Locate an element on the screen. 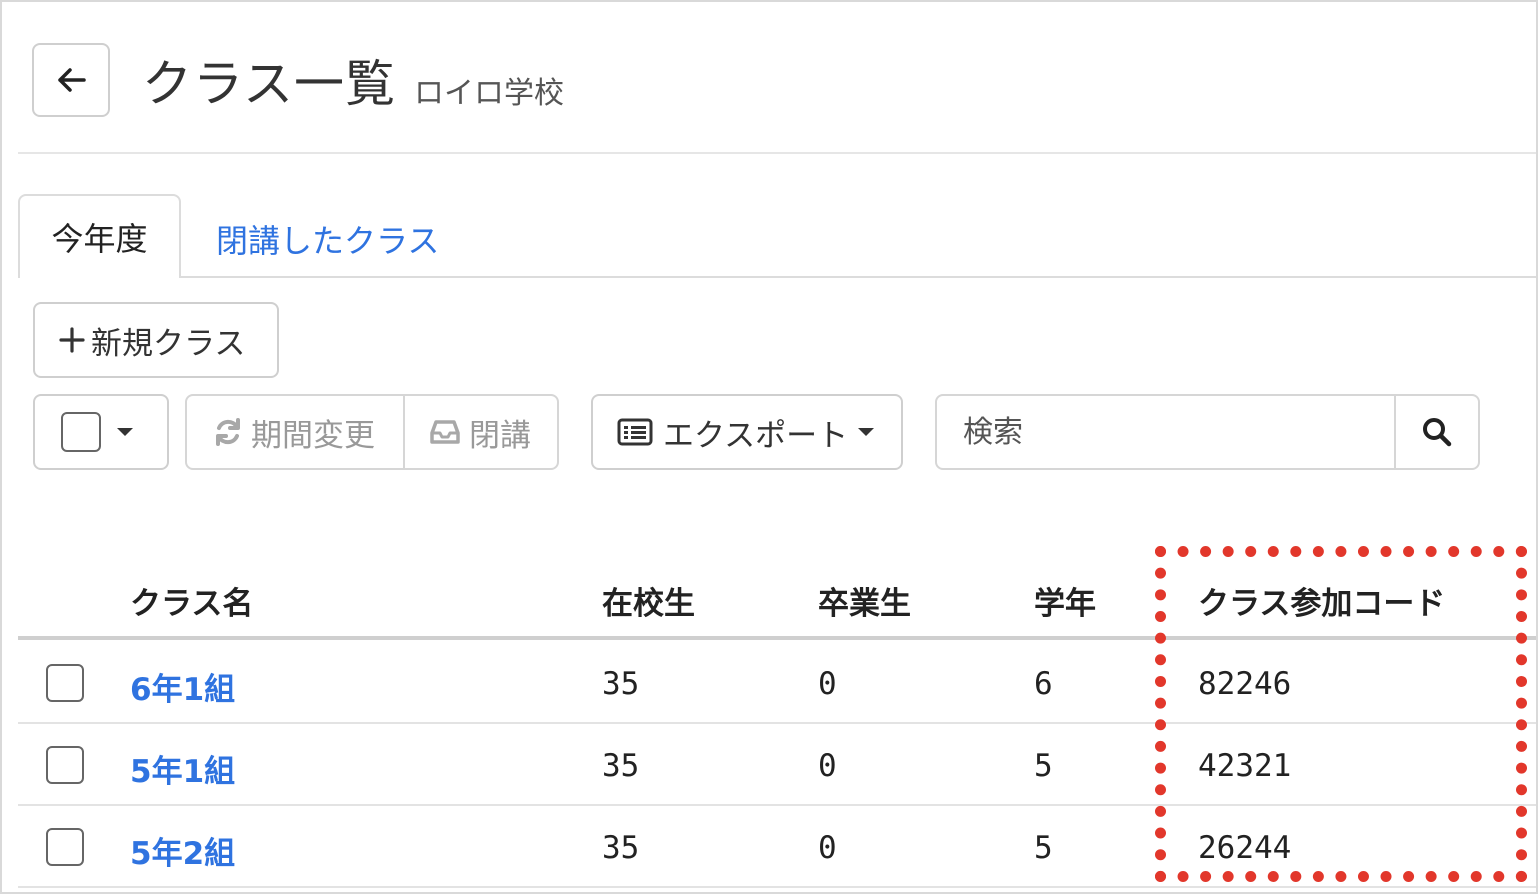  column-header-current-students: 在校生 is located at coordinates (648, 600).